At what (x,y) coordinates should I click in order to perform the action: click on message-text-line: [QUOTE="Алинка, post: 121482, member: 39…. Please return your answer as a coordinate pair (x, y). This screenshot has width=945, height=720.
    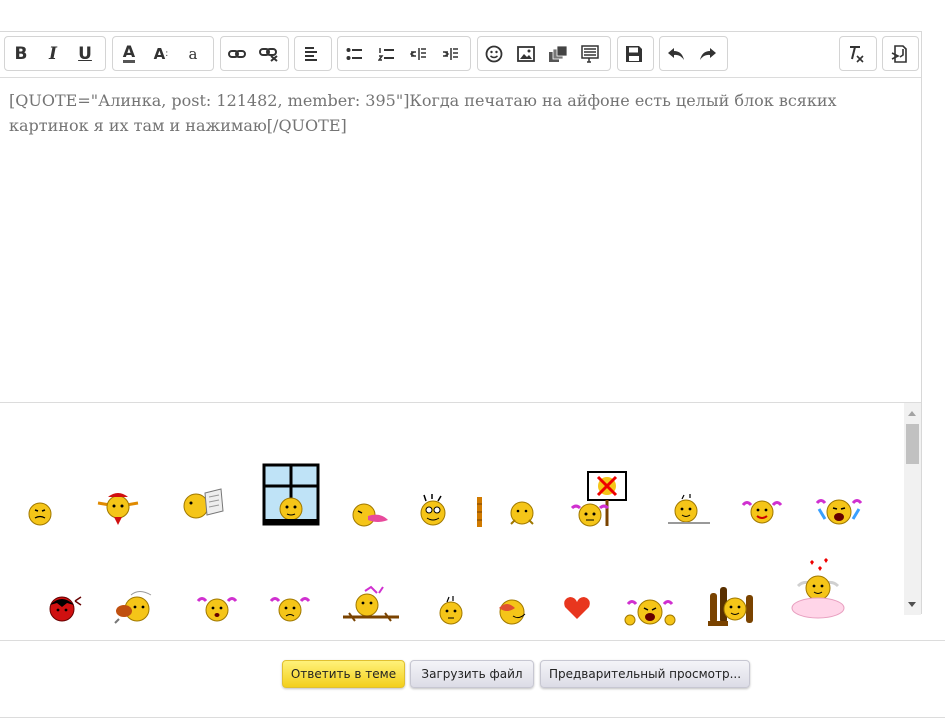
    Looking at the image, I should click on (423, 100).